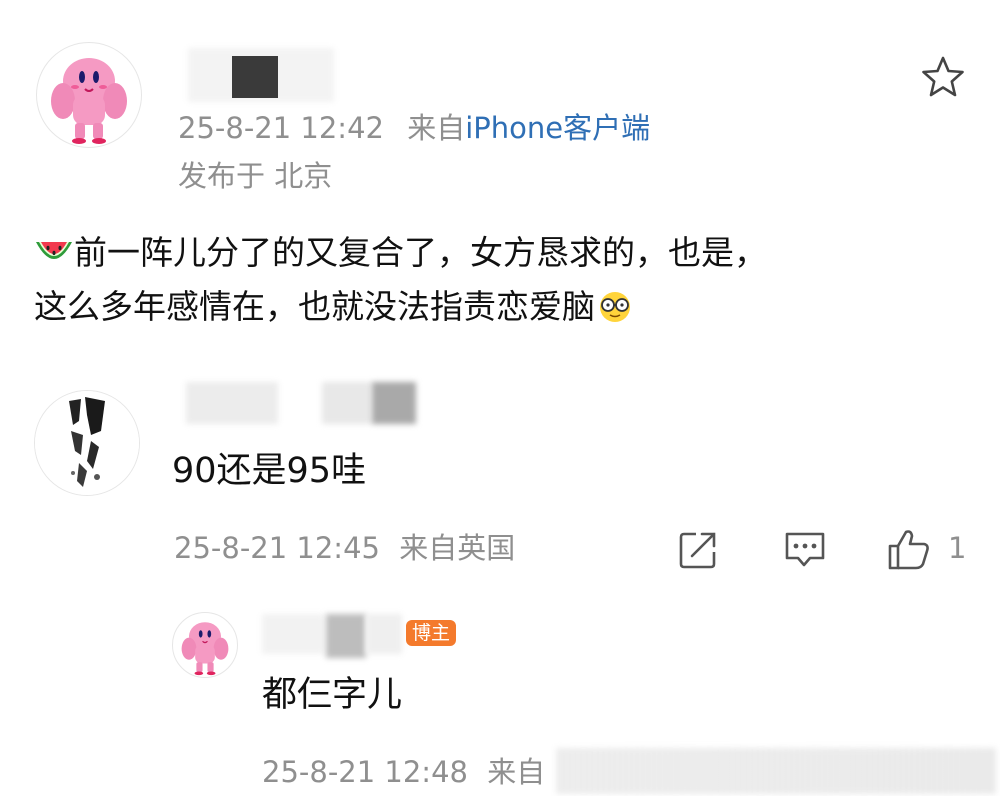 This screenshot has height=796, width=1000. I want to click on post-content-line-2: 这么多年感情在，也就没法指责恋爱脑, so click(504, 307).